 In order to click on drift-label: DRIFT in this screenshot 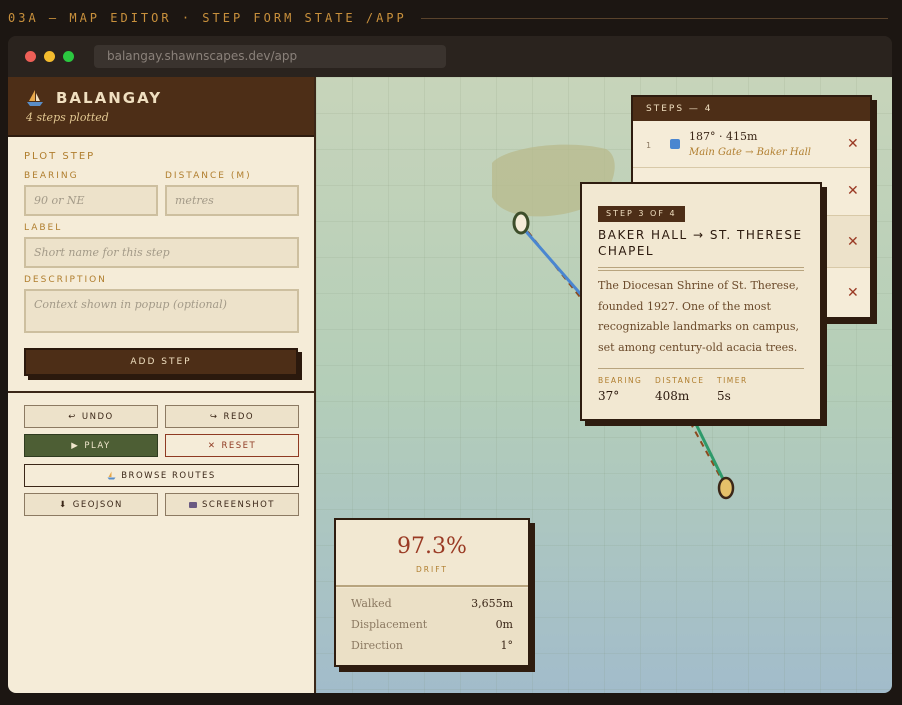, I will do `click(432, 569)`.